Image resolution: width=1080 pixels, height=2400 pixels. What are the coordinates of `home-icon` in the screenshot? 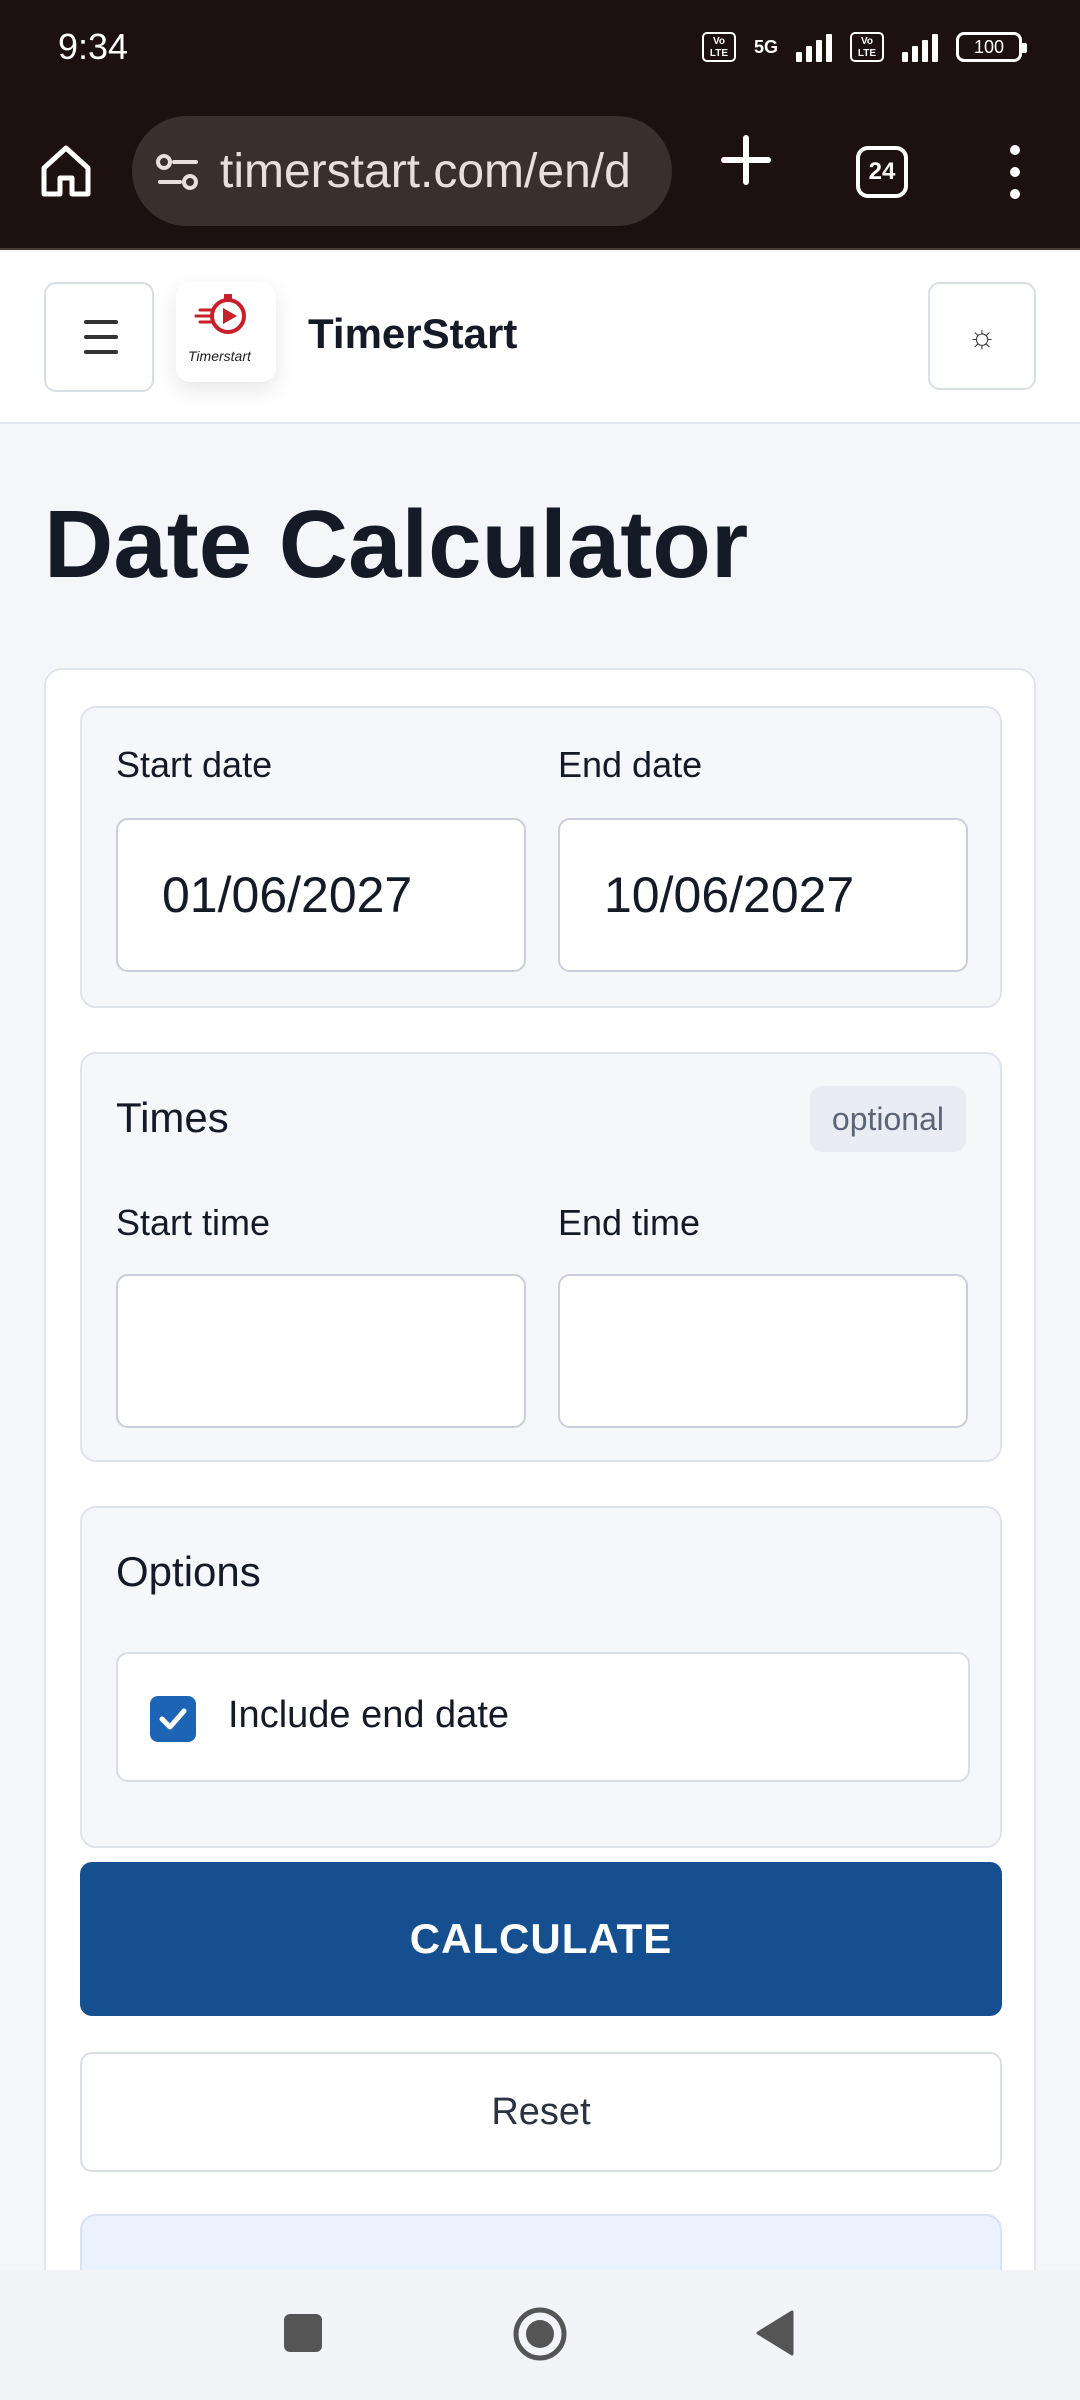 It's located at (66, 170).